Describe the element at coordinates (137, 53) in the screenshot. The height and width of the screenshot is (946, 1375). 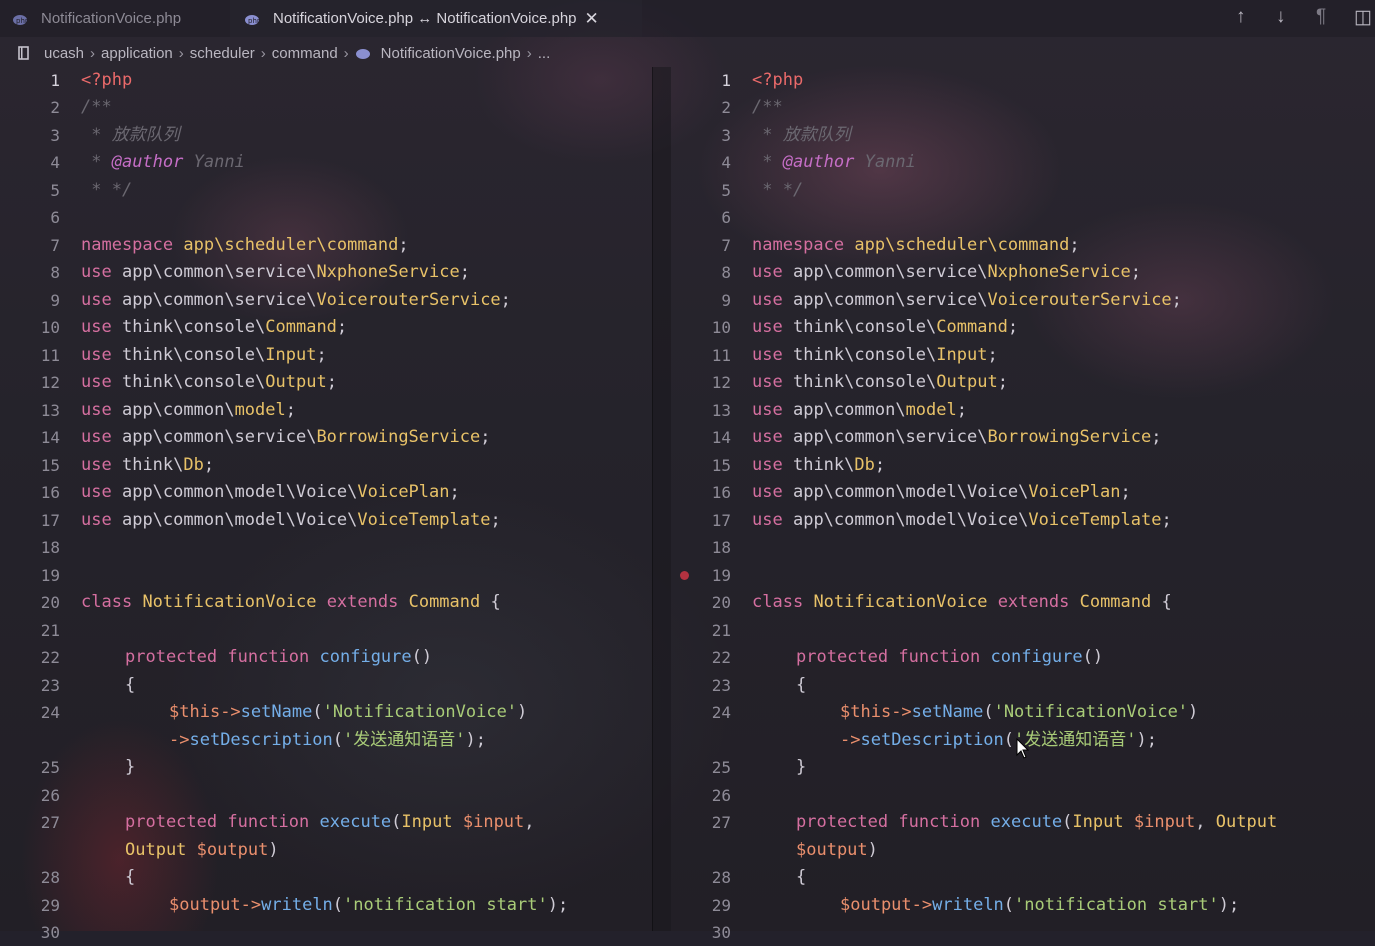
I see `breadcrumb-item: application` at that location.